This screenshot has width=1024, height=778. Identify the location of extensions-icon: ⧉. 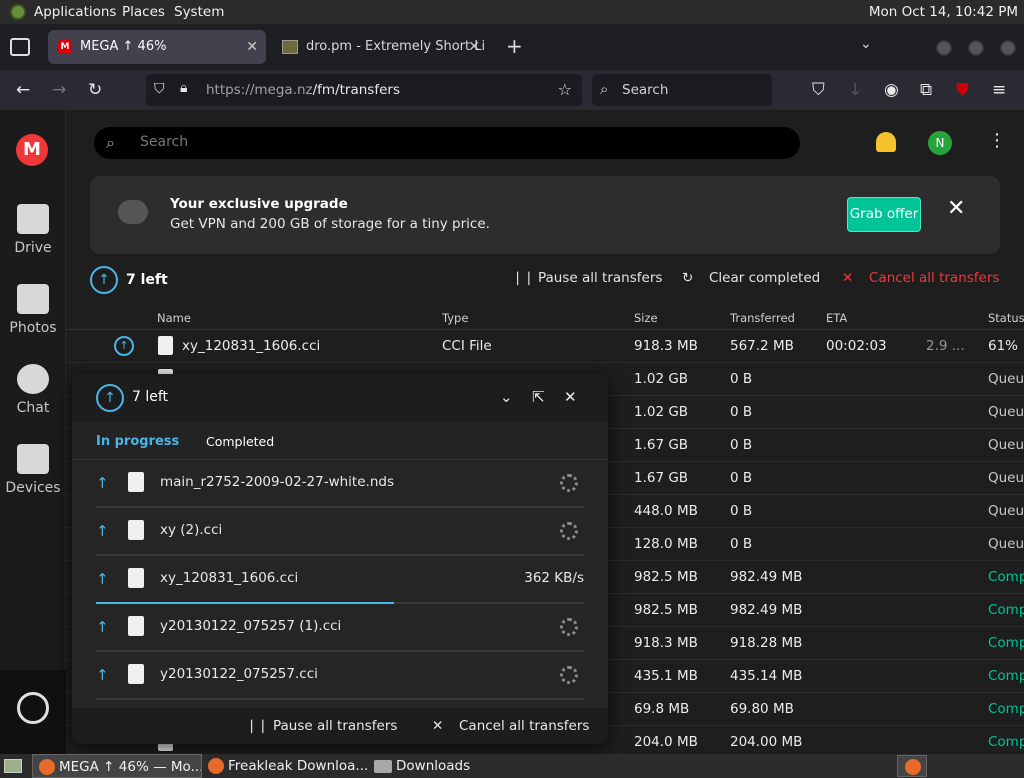
(926, 90).